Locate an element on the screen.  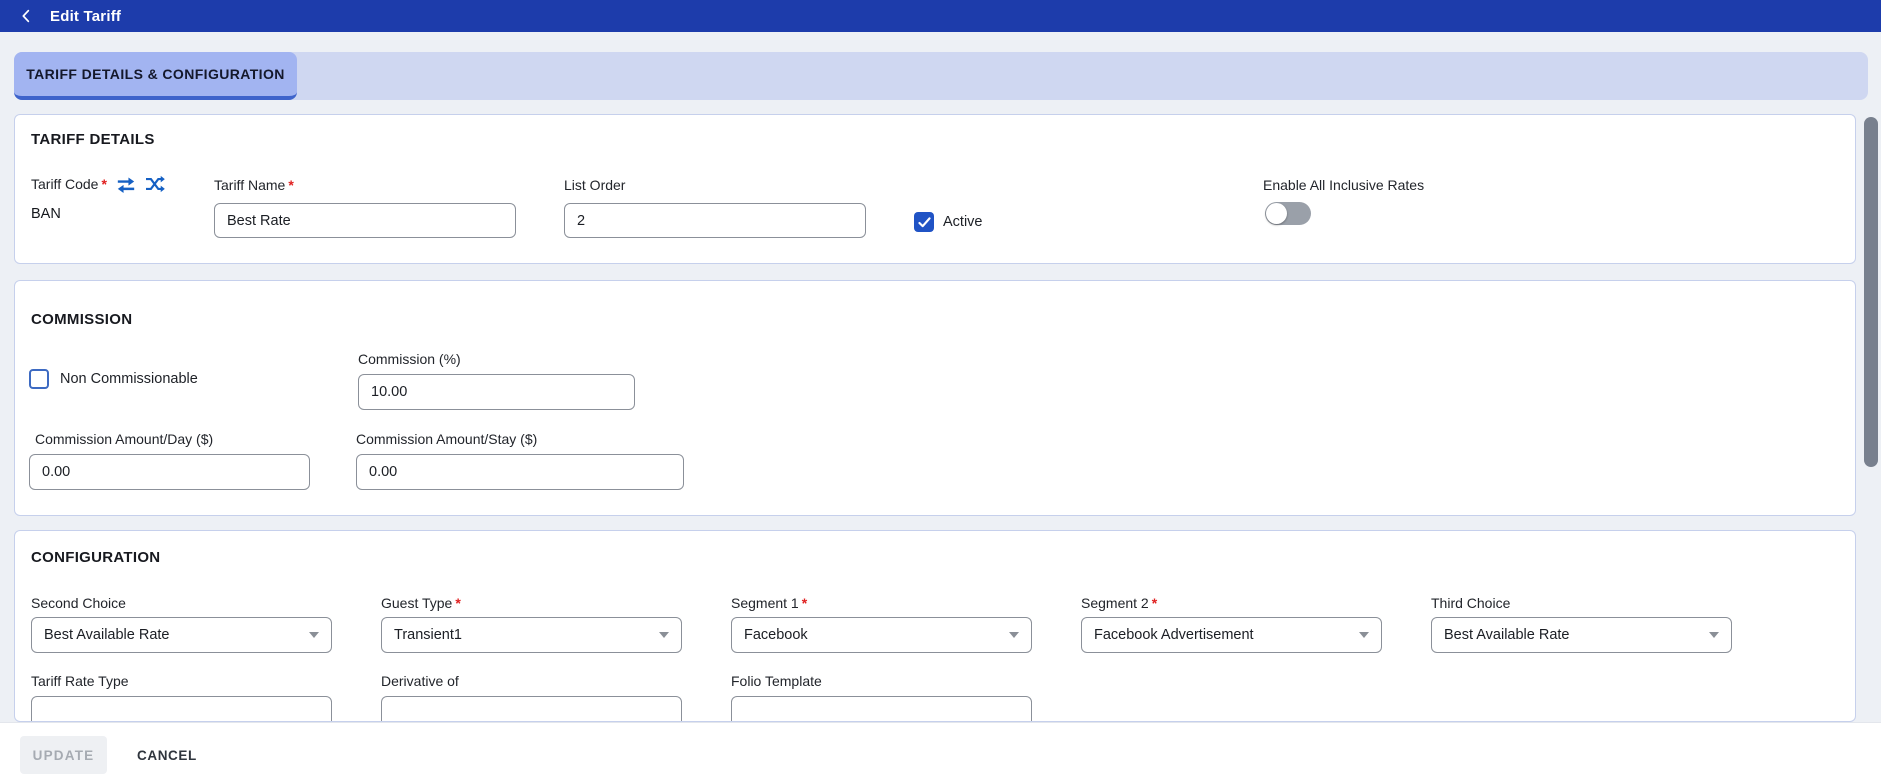
segment1-value: Facebook is located at coordinates (776, 635).